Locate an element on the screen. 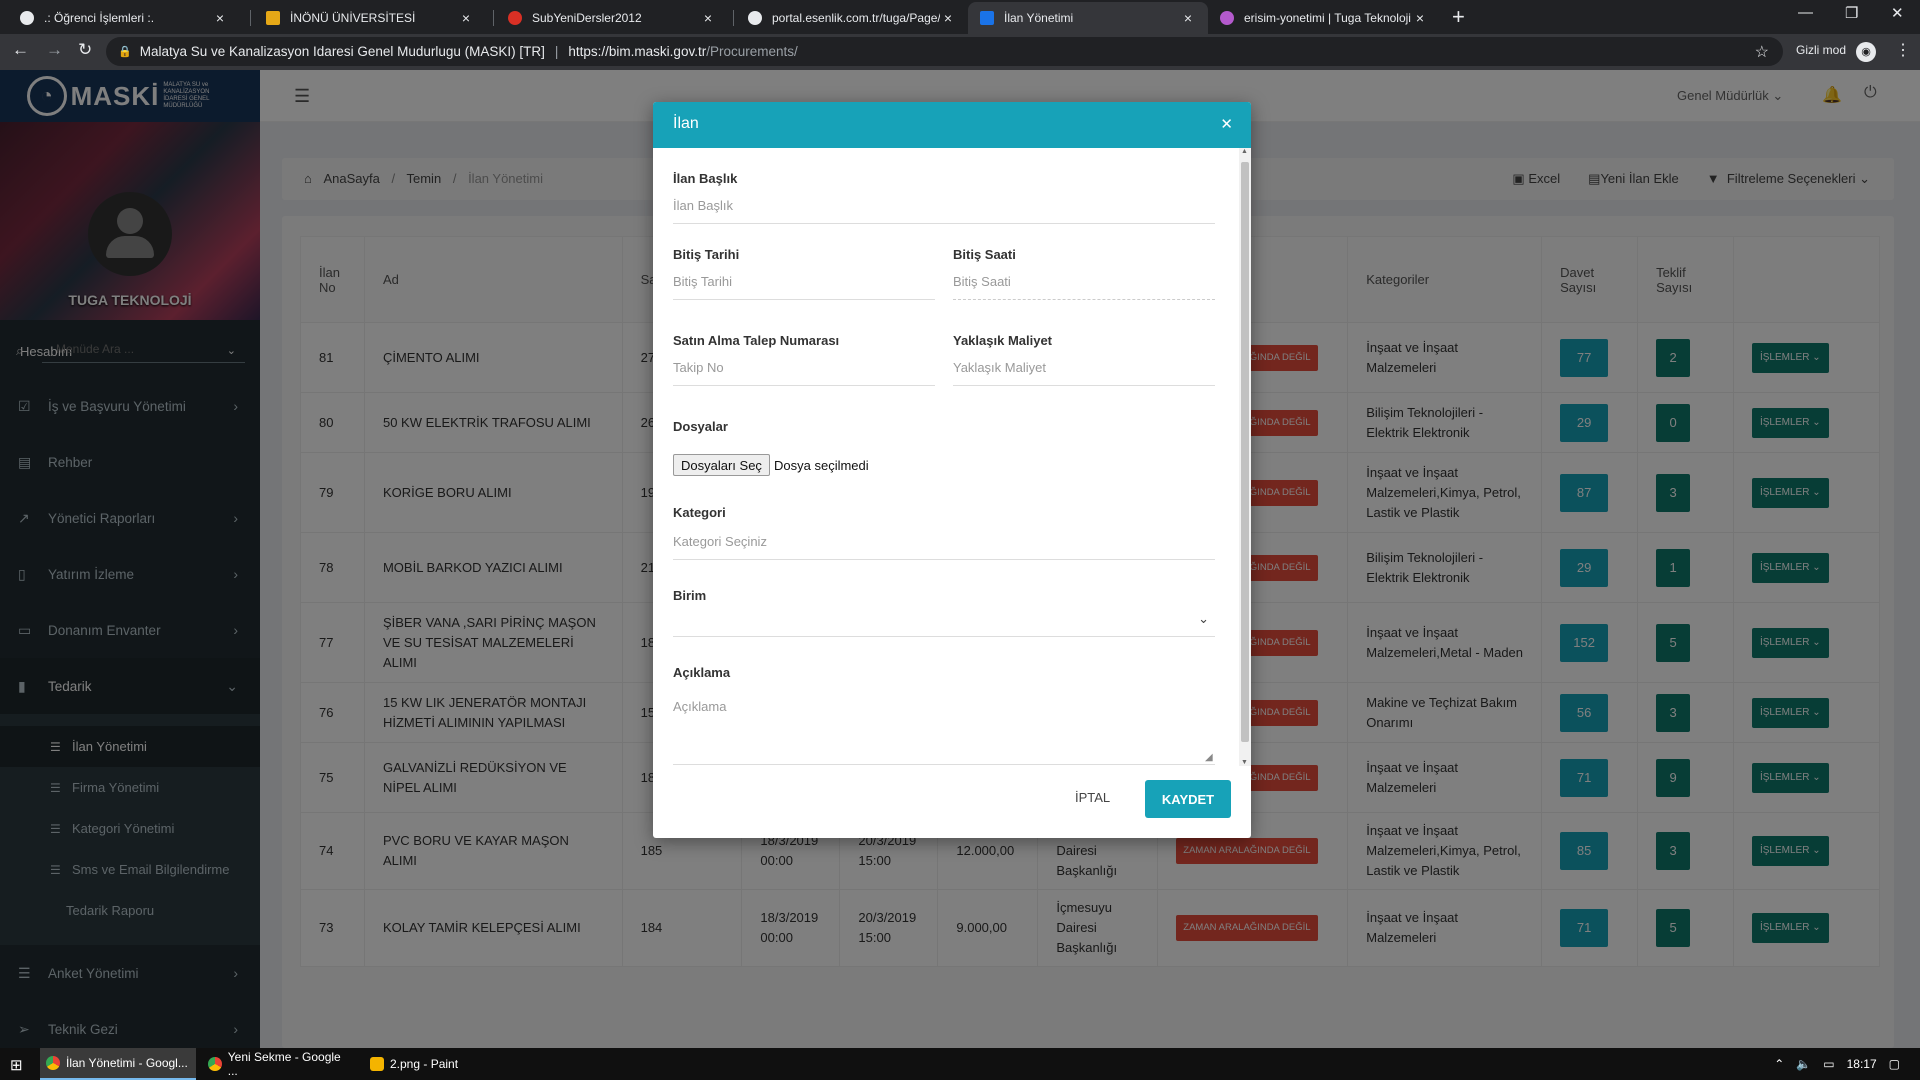 The width and height of the screenshot is (1920, 1080). aciklama-textarea is located at coordinates (944, 730).